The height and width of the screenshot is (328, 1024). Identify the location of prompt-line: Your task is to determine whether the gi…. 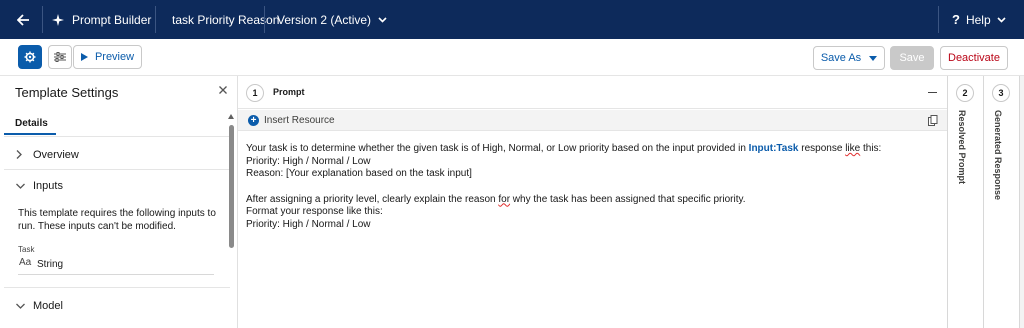
(591, 149).